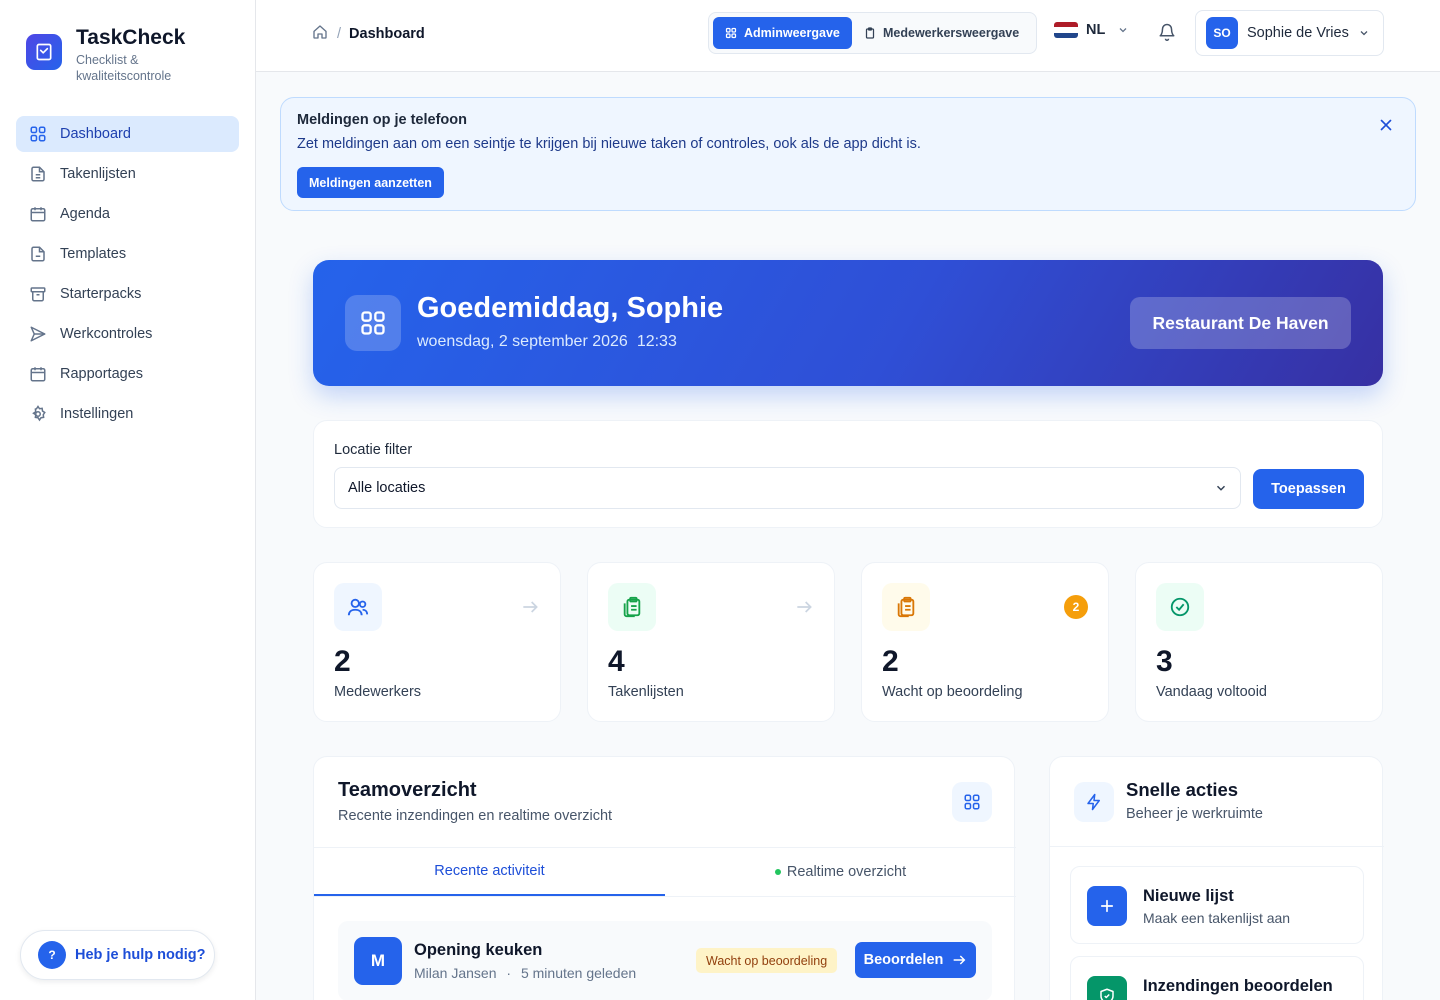 Image resolution: width=1440 pixels, height=1000 pixels. Describe the element at coordinates (38, 174) in the screenshot. I see `document-icon` at that location.